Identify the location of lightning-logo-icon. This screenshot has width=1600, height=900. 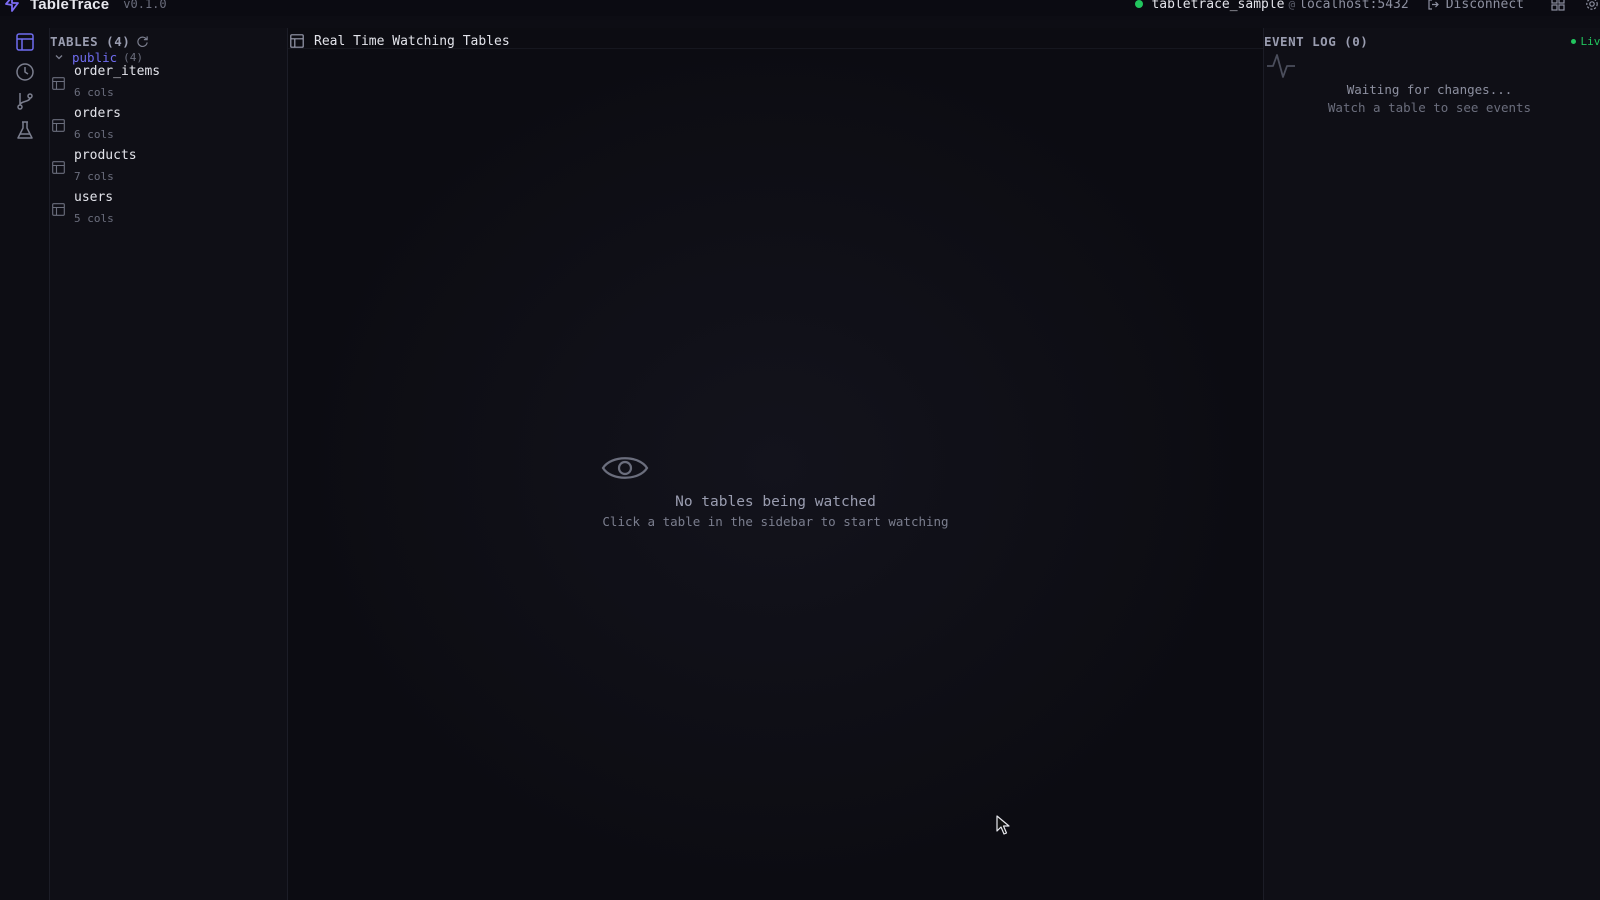
(12, 6).